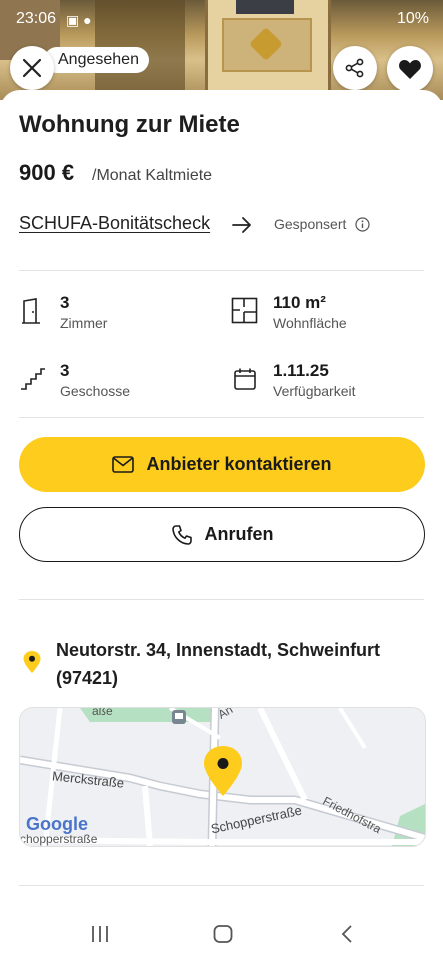 This screenshot has height=960, width=443. I want to click on back-icon, so click(347, 934).